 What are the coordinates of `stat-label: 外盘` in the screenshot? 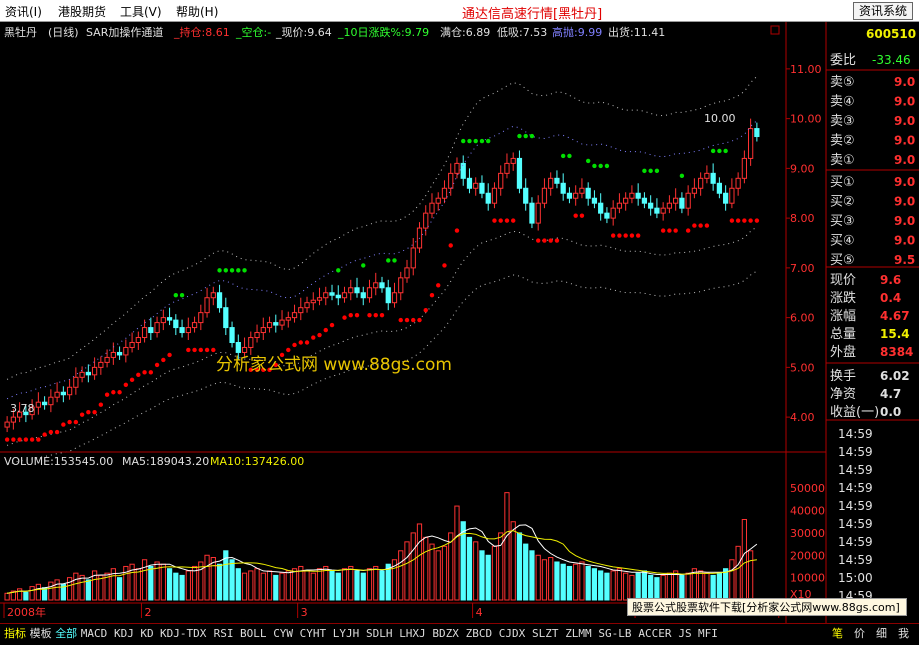 It's located at (843, 352).